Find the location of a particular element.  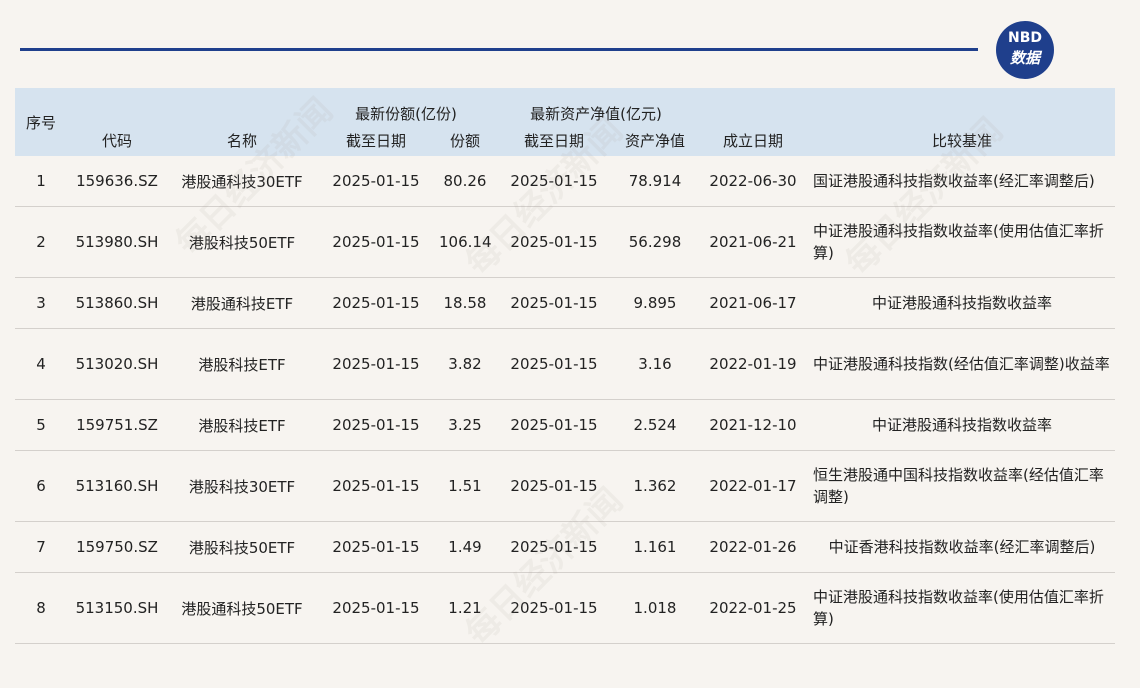

cell-seq: 6 is located at coordinates (41, 486).